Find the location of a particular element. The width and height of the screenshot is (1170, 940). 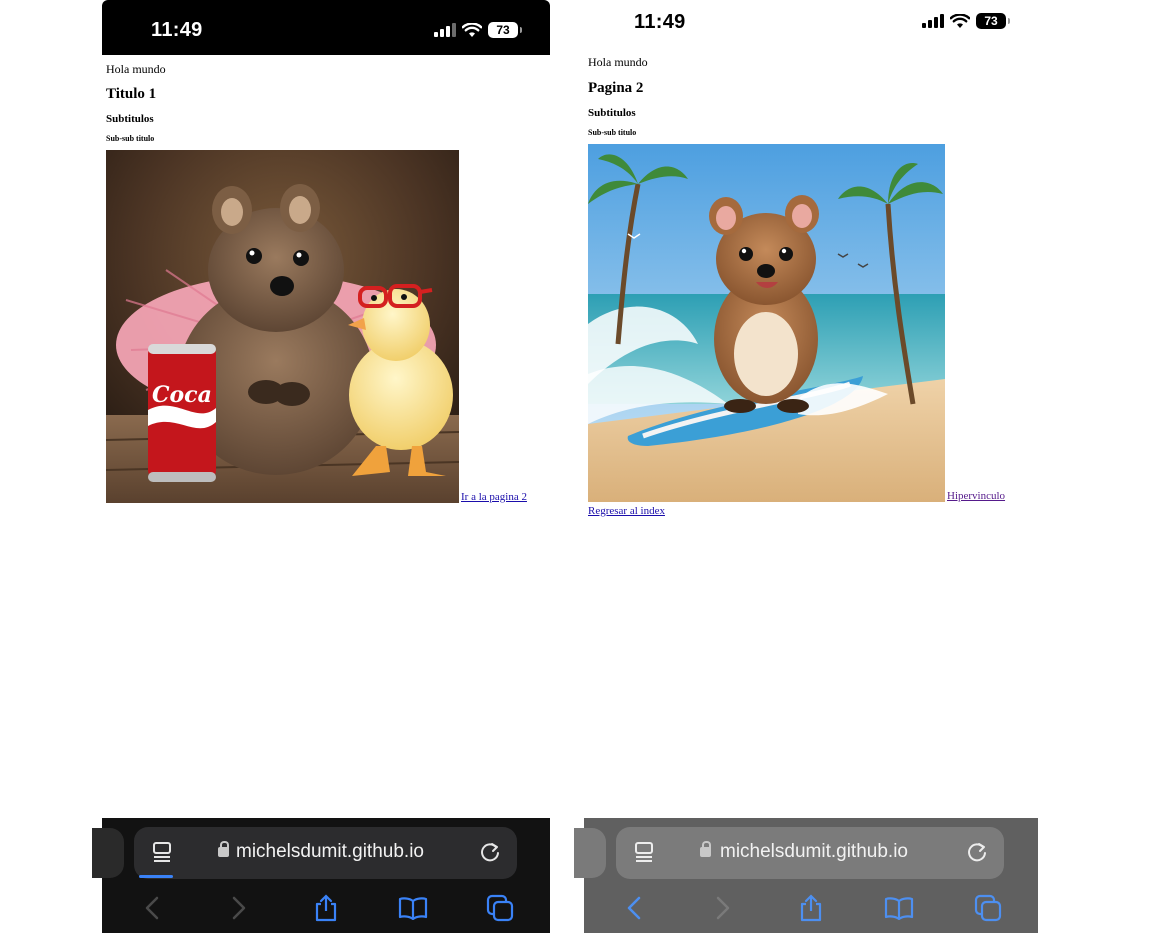

quokka-surfing-image is located at coordinates (766, 323).